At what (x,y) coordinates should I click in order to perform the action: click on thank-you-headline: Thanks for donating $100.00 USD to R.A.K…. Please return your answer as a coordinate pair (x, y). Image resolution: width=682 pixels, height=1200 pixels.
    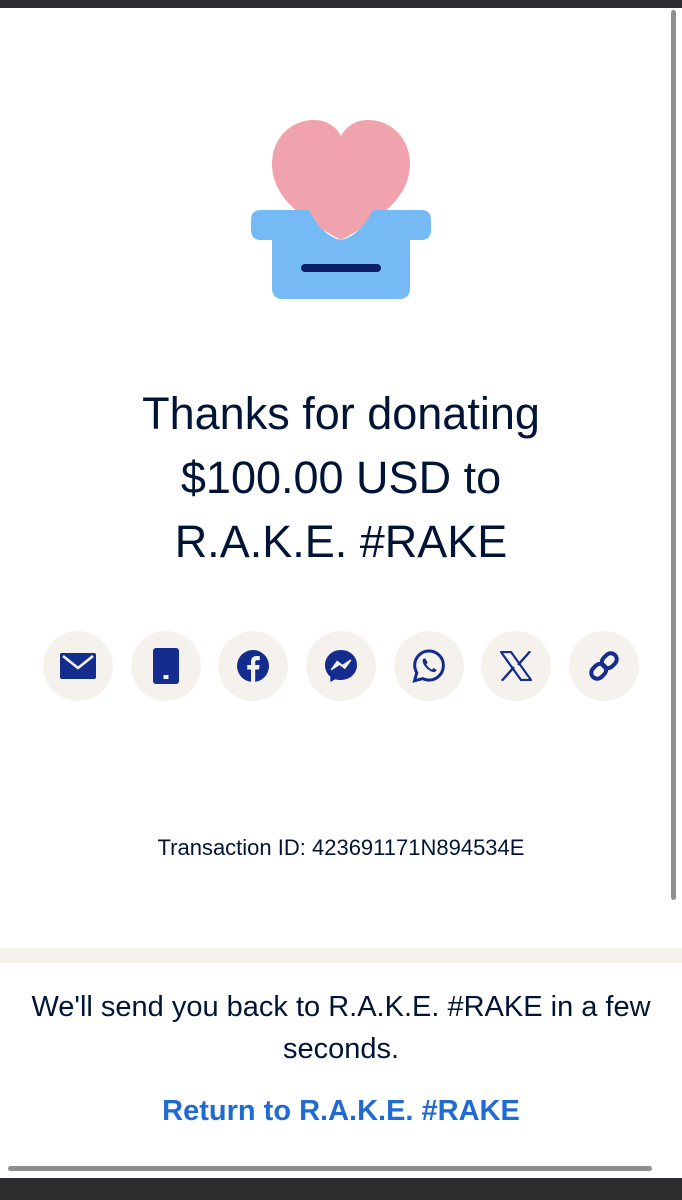
    Looking at the image, I should click on (341, 478).